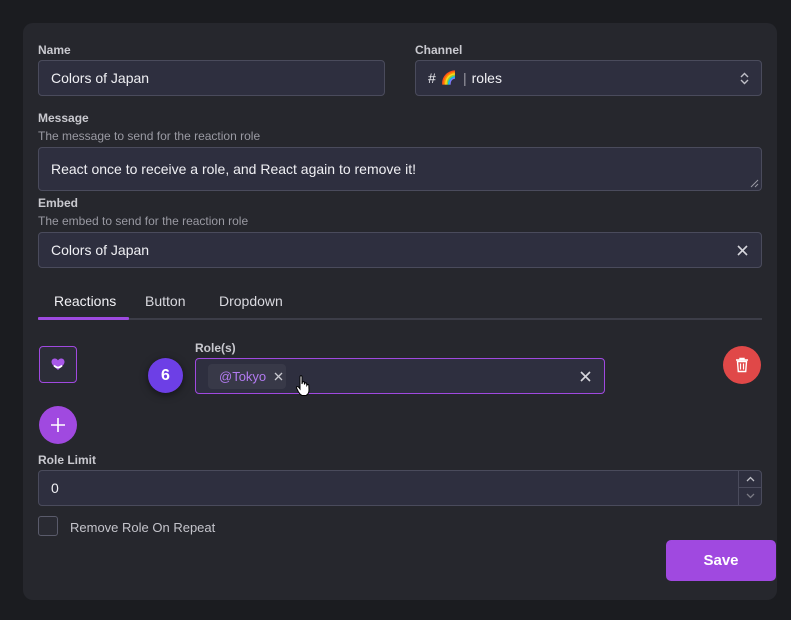  I want to click on purple-heart-icon, so click(58, 364).